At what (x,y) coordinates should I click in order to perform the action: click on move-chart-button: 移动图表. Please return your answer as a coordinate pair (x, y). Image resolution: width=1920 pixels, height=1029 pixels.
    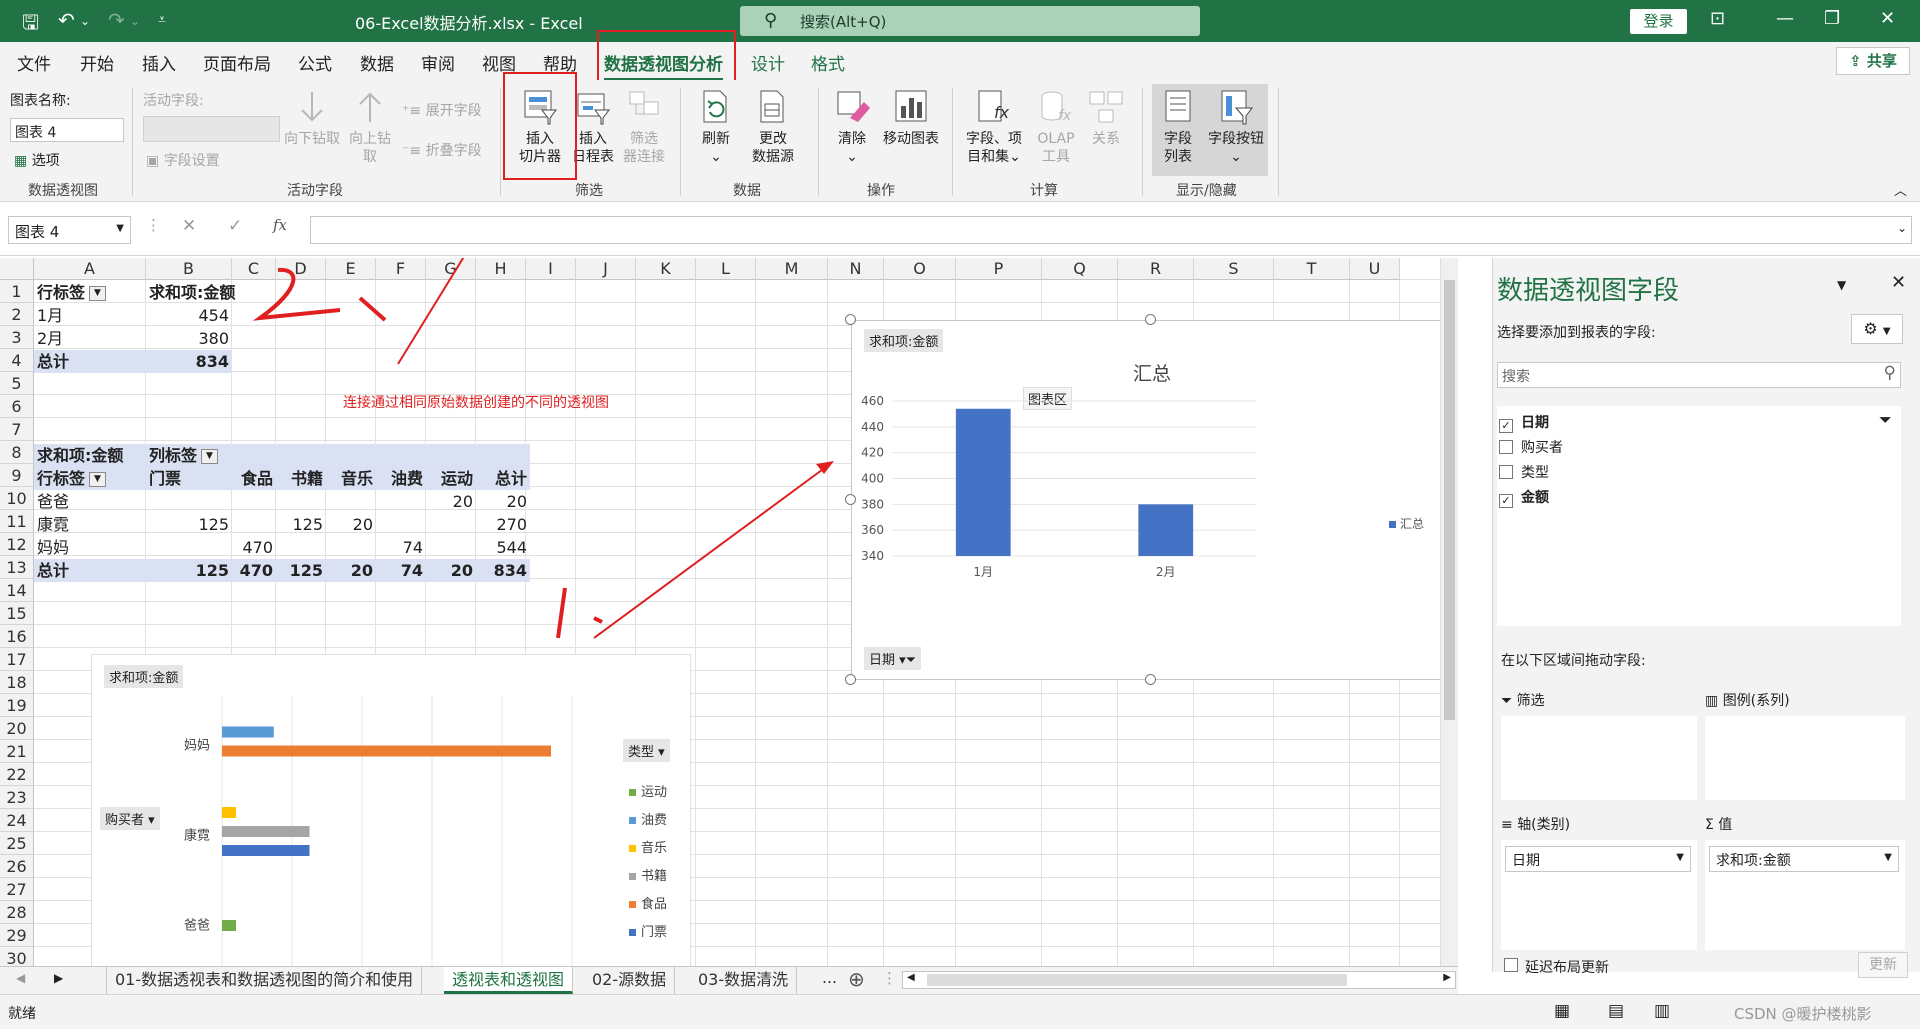
    Looking at the image, I should click on (911, 118).